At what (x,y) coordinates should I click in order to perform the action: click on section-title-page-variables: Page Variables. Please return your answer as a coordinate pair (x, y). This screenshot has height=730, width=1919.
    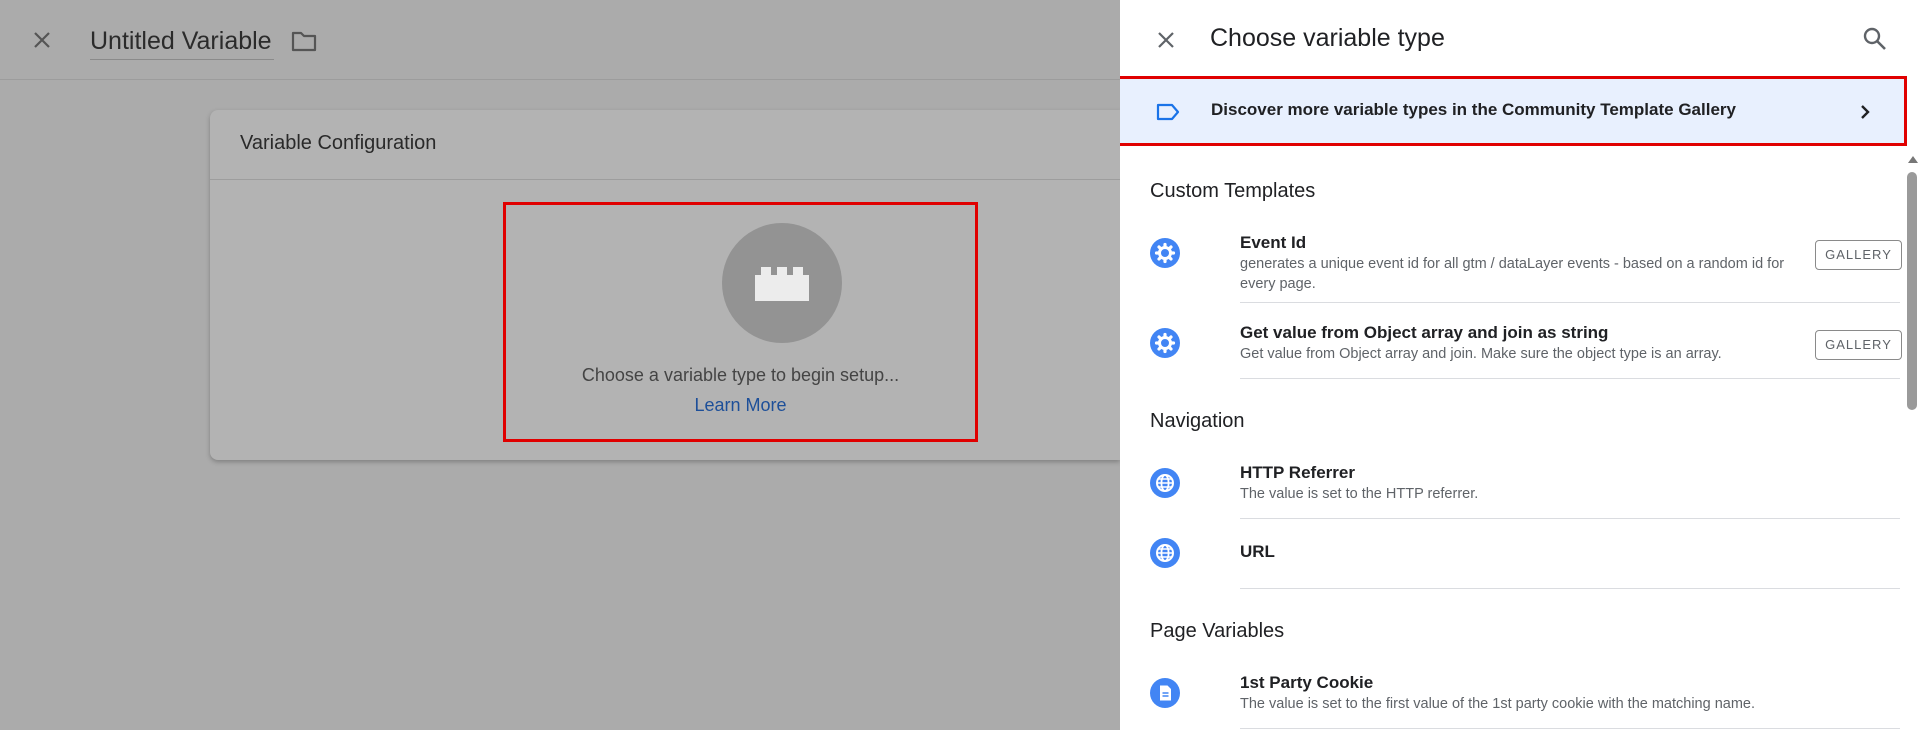
    Looking at the image, I should click on (1217, 631).